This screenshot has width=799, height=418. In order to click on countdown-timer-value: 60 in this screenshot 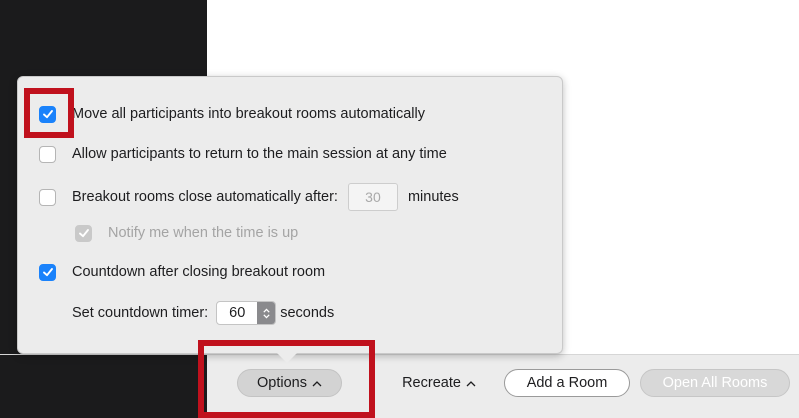, I will do `click(237, 313)`.